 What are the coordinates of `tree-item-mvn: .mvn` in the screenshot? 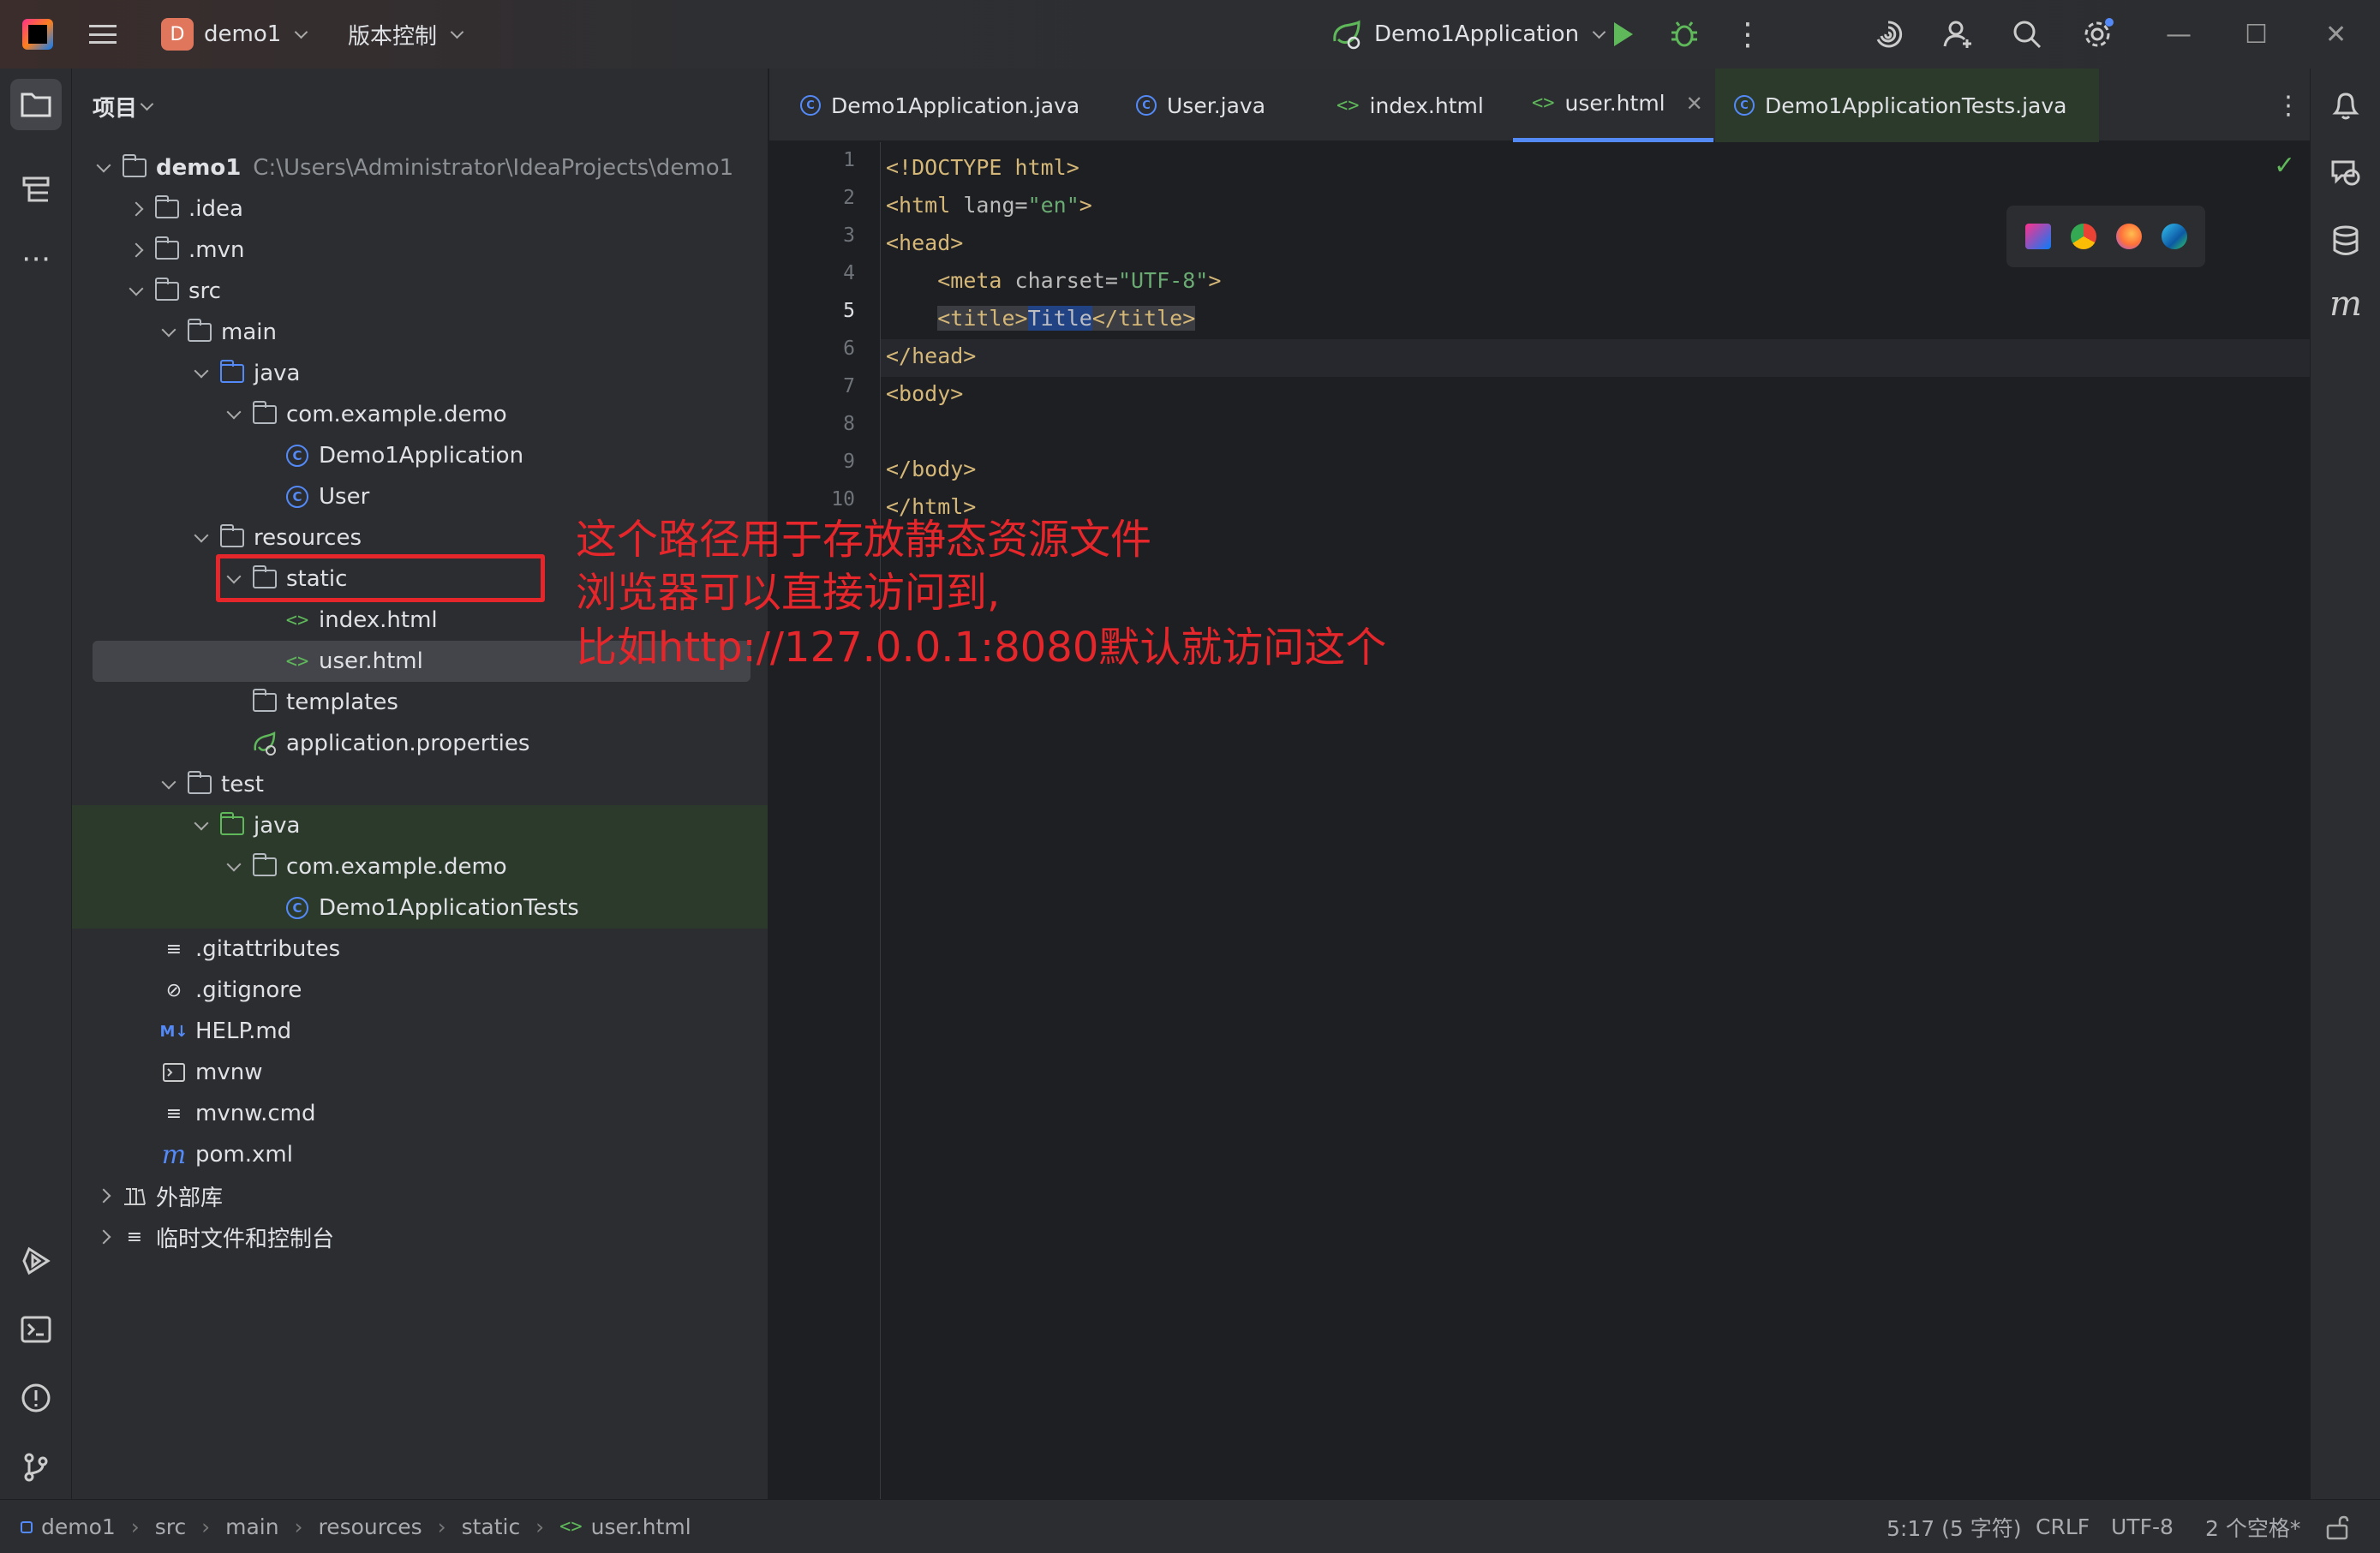 It's located at (420, 251).